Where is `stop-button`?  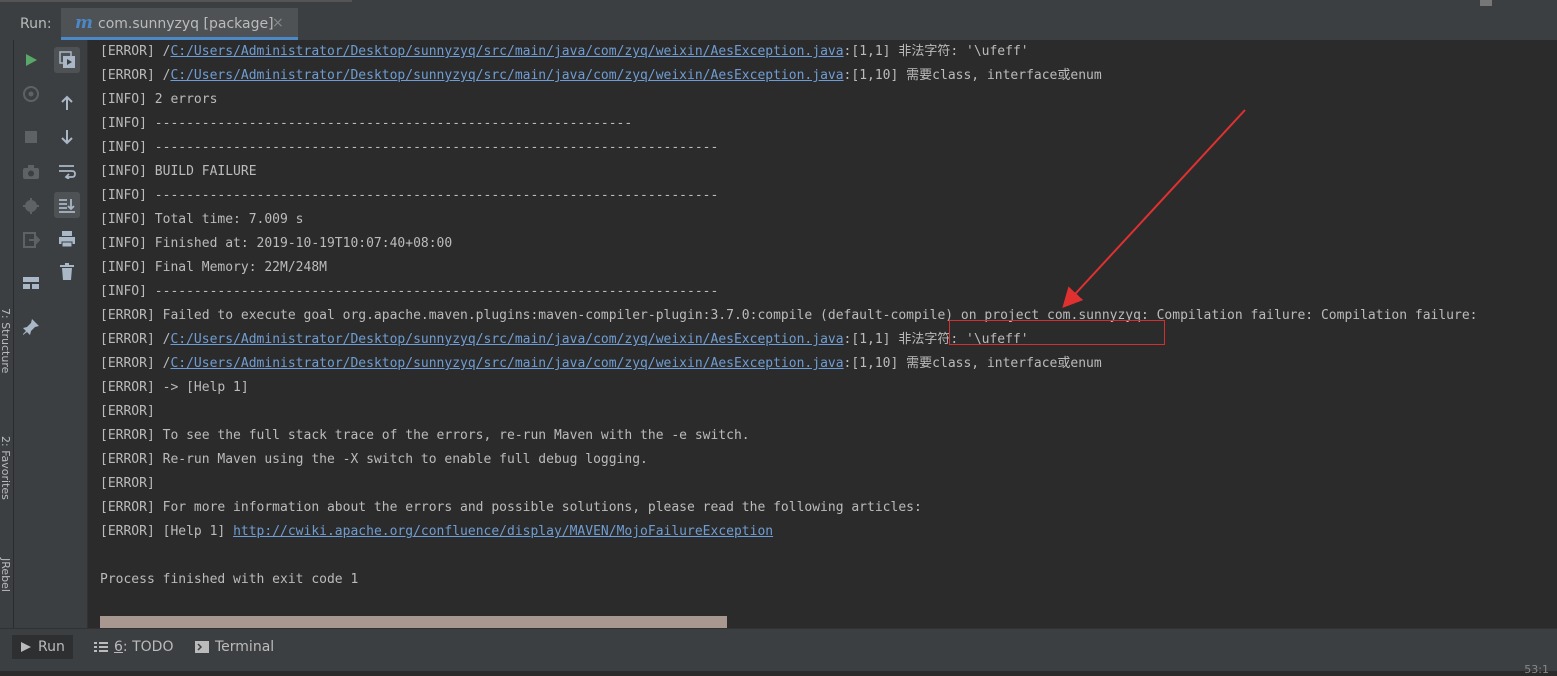 stop-button is located at coordinates (31, 137).